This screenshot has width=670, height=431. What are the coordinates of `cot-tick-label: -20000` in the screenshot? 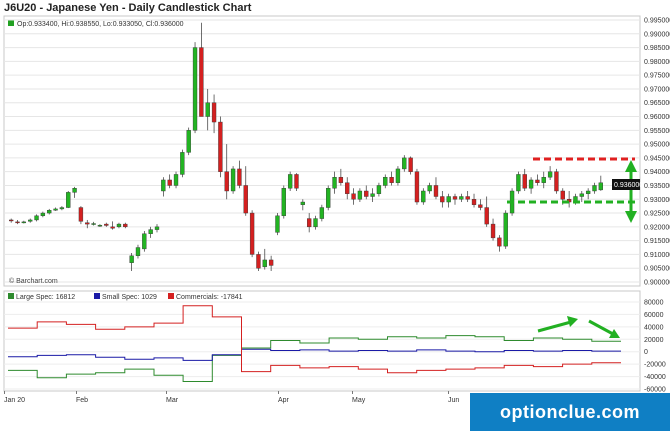 It's located at (655, 365).